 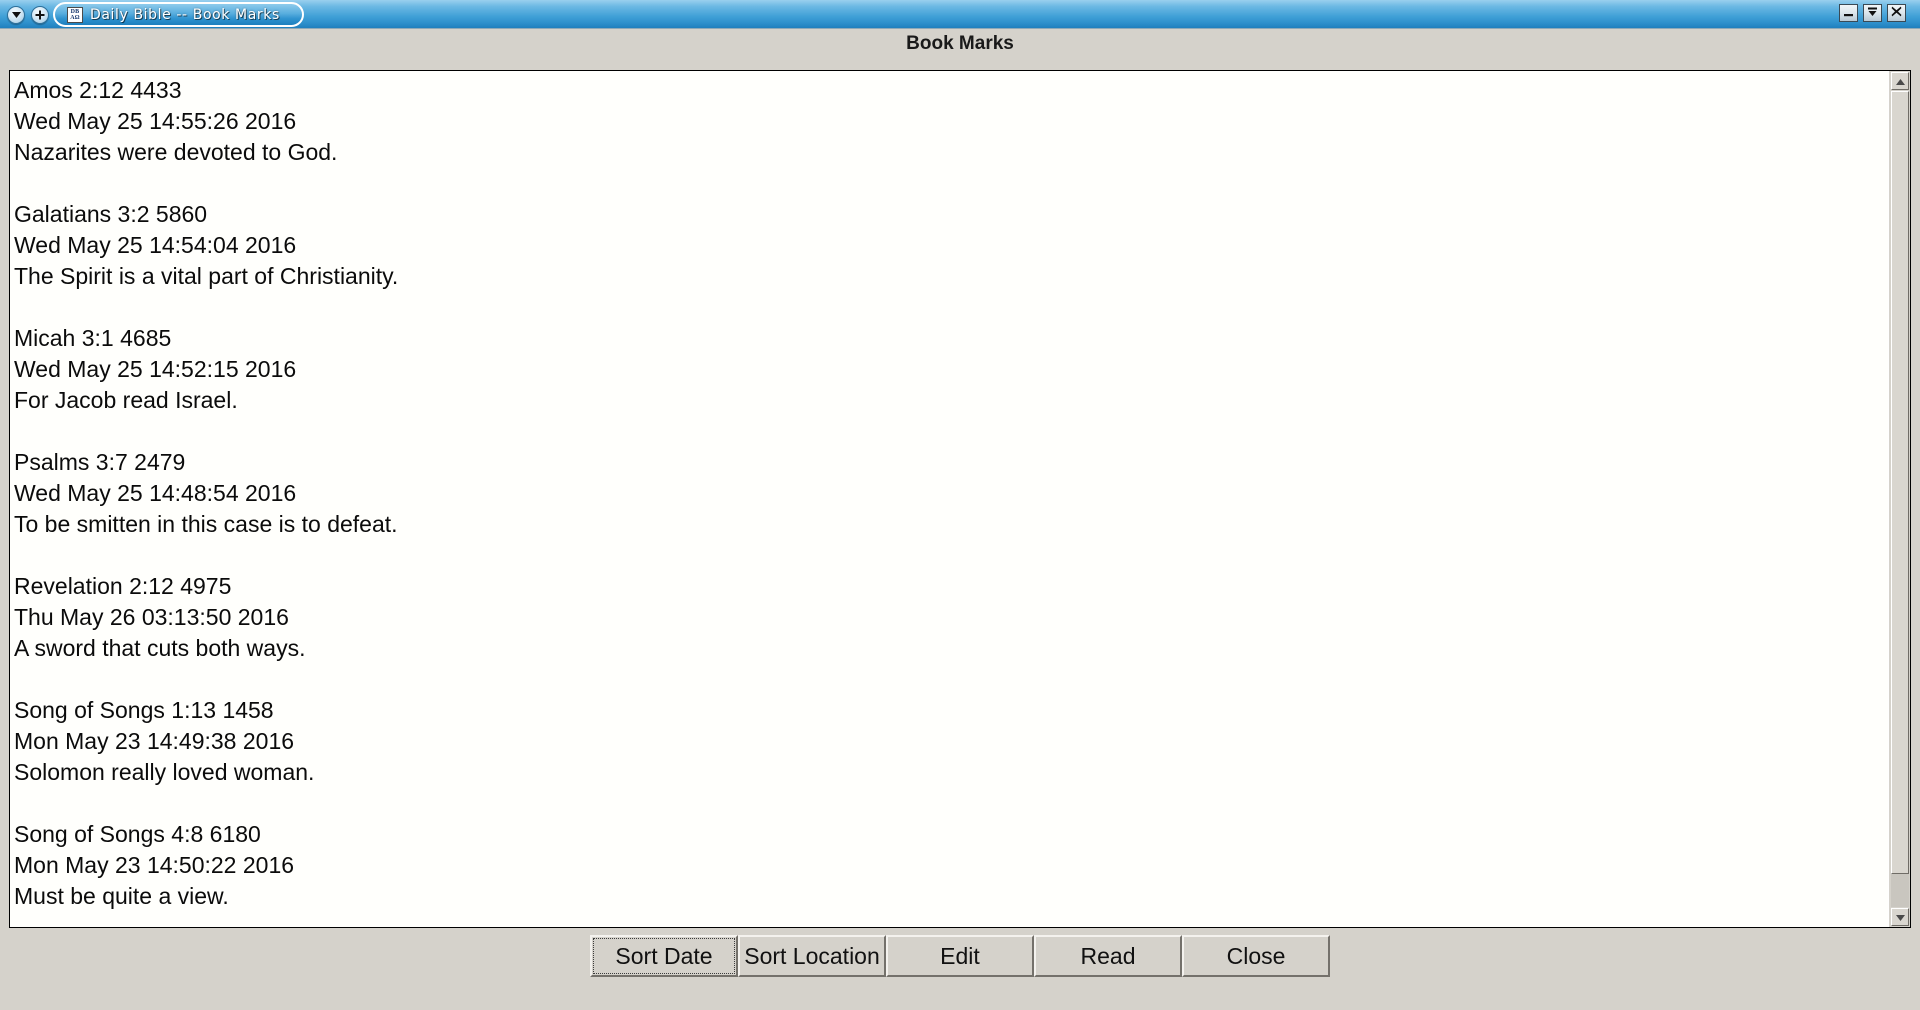 What do you see at coordinates (812, 956) in the screenshot?
I see `sort-location-button: Sort Location` at bounding box center [812, 956].